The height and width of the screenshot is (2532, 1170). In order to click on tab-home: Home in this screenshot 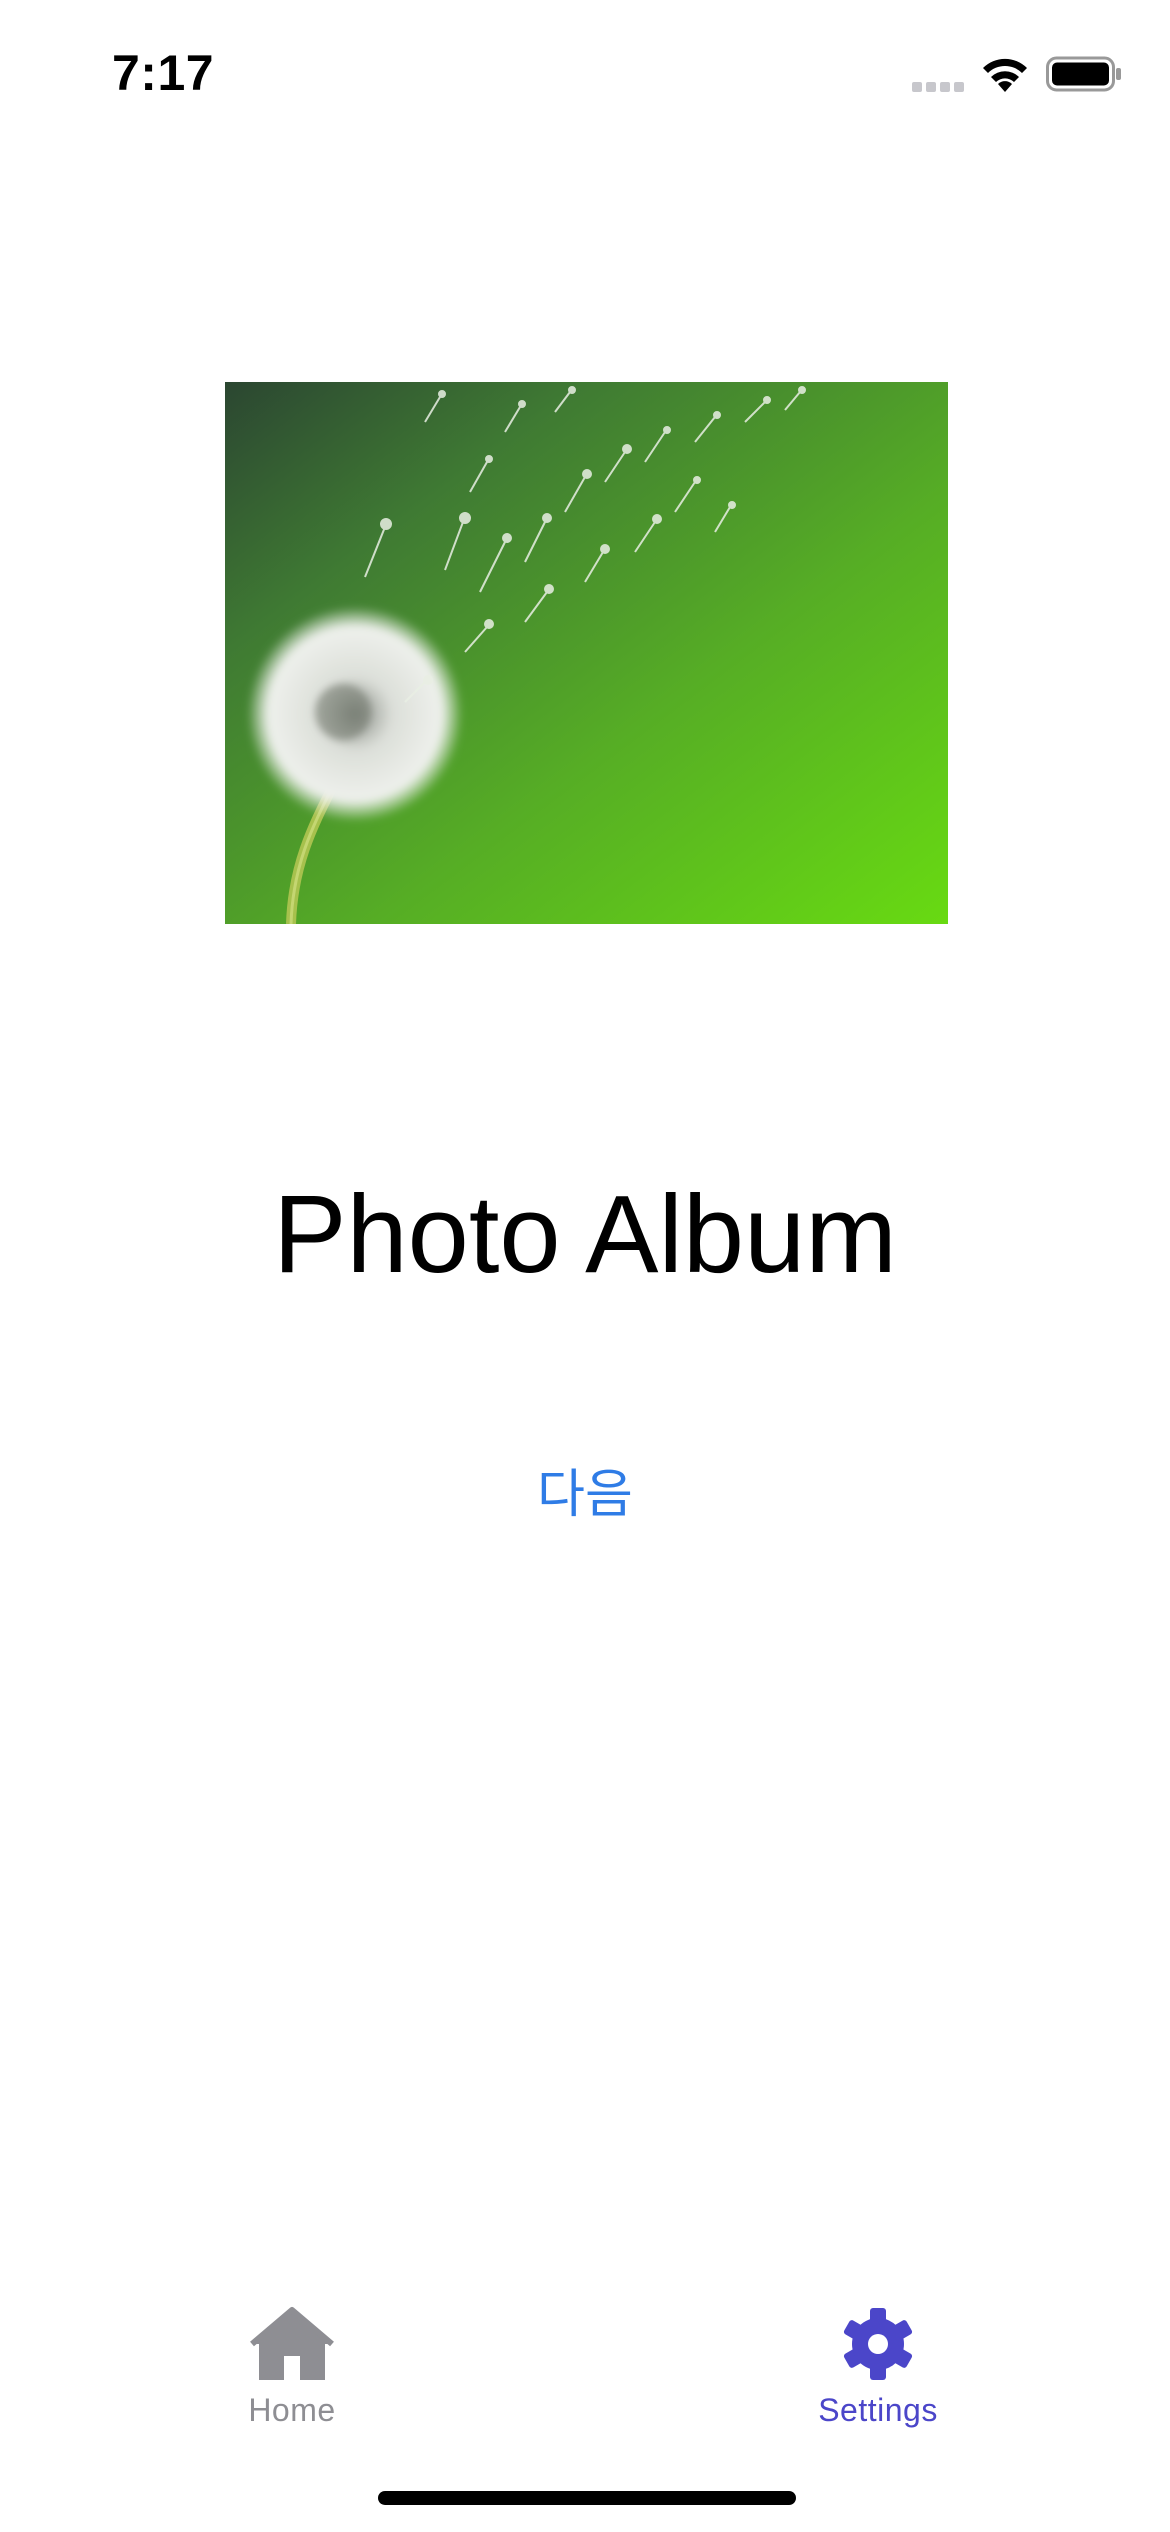, I will do `click(292, 2360)`.